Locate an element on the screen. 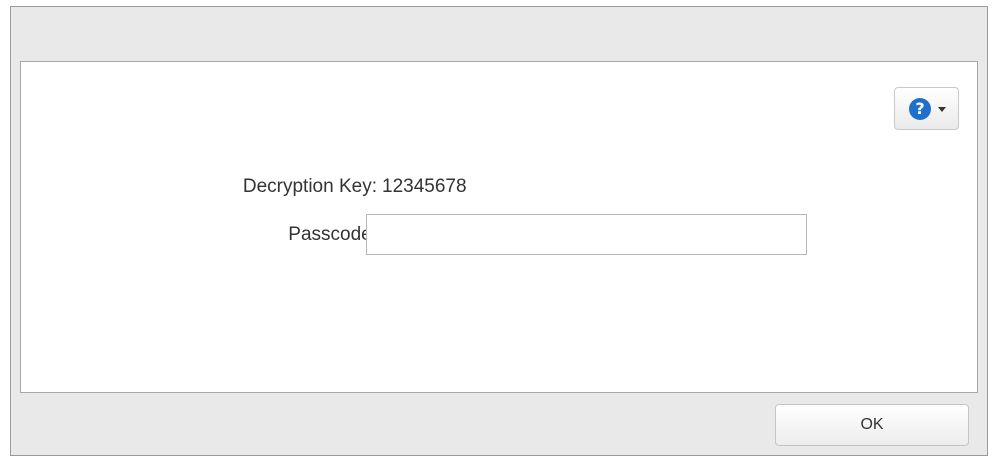  decryption-key-row: Decryption Key: 12345678 is located at coordinates (500, 186).